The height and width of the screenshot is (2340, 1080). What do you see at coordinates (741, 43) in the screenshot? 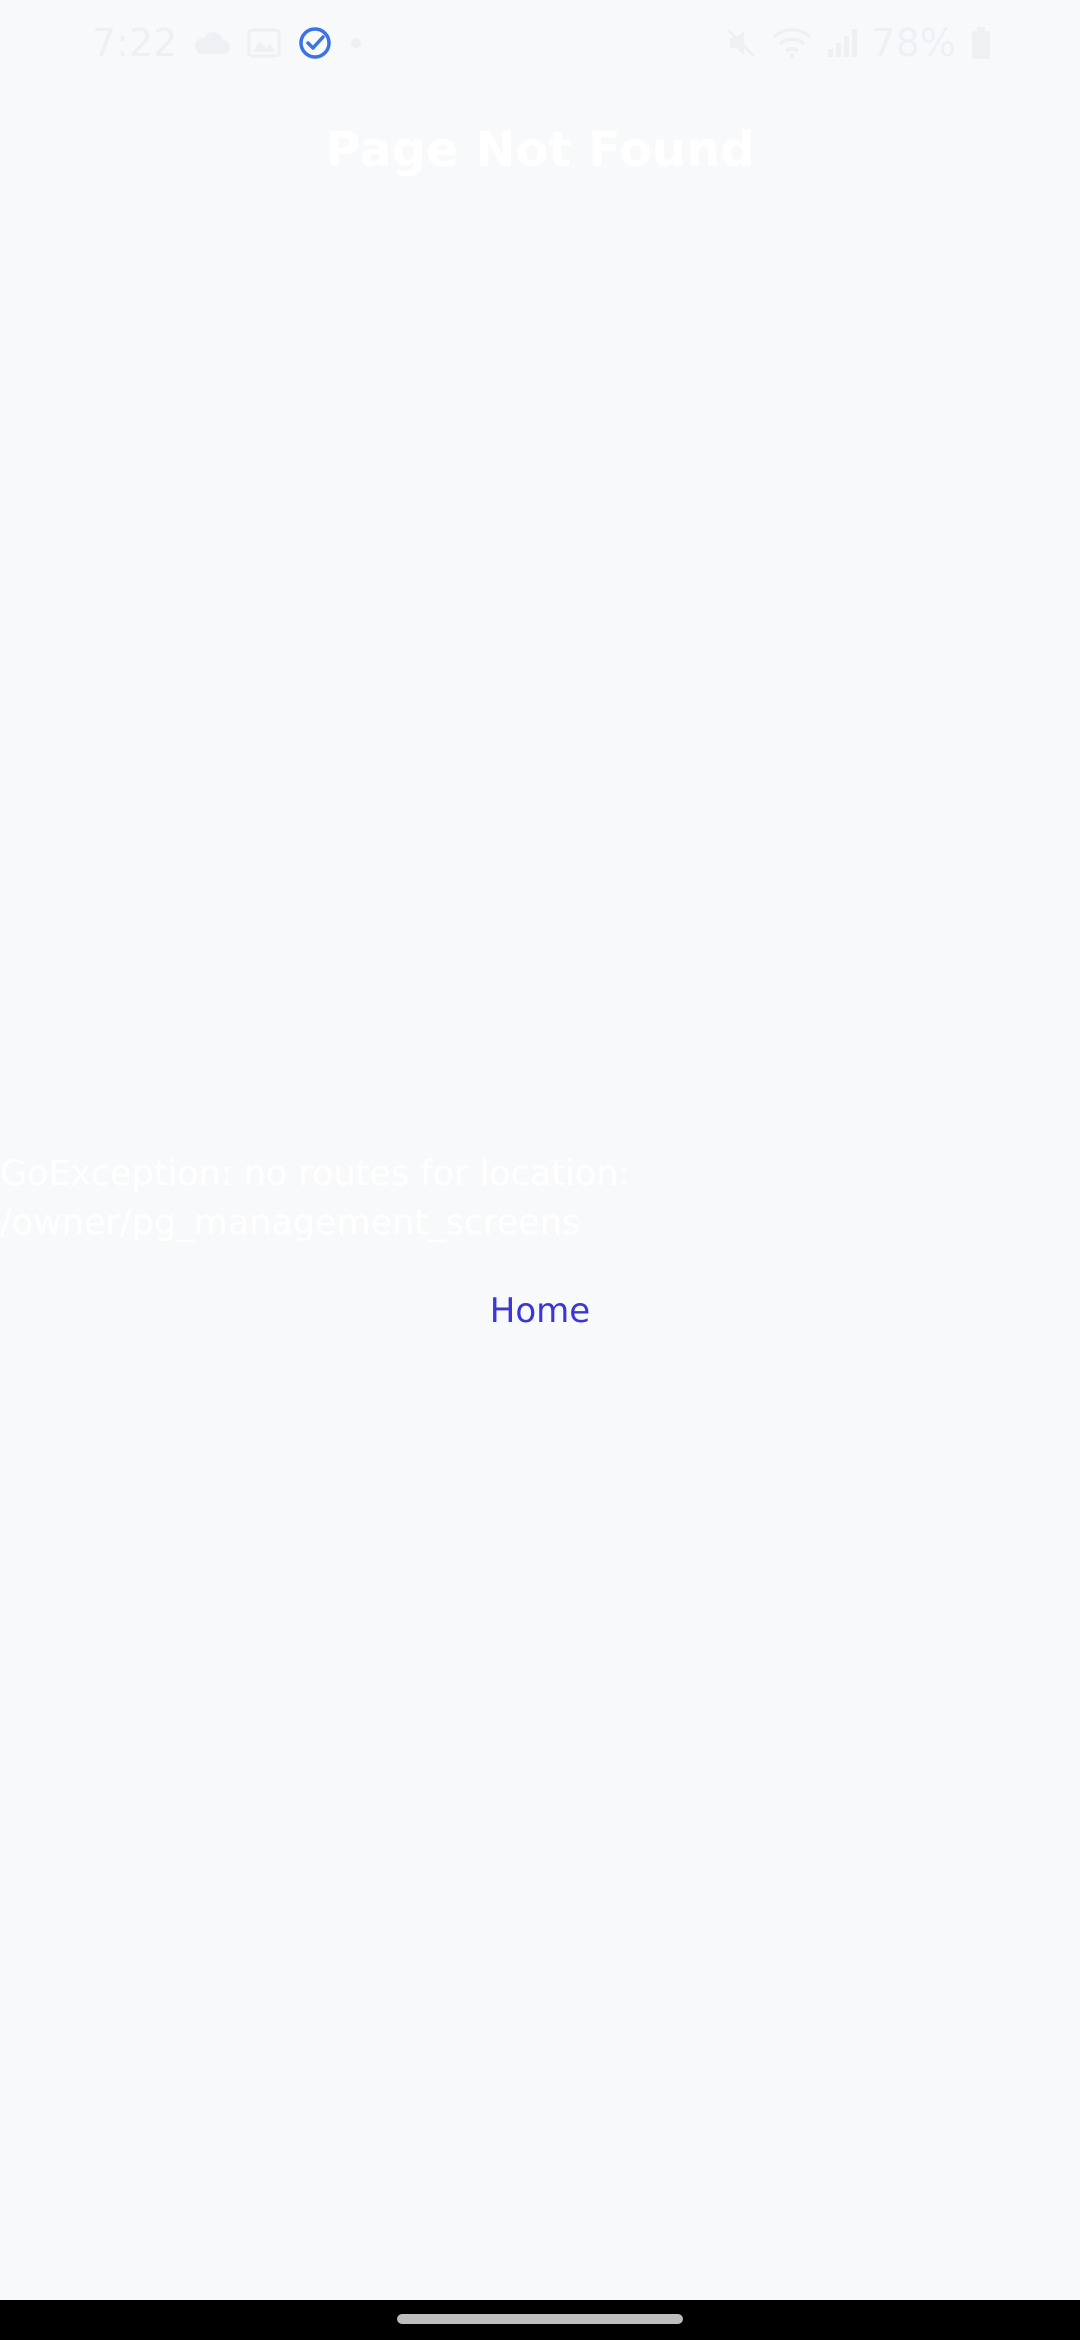
I see `mute-icon` at bounding box center [741, 43].